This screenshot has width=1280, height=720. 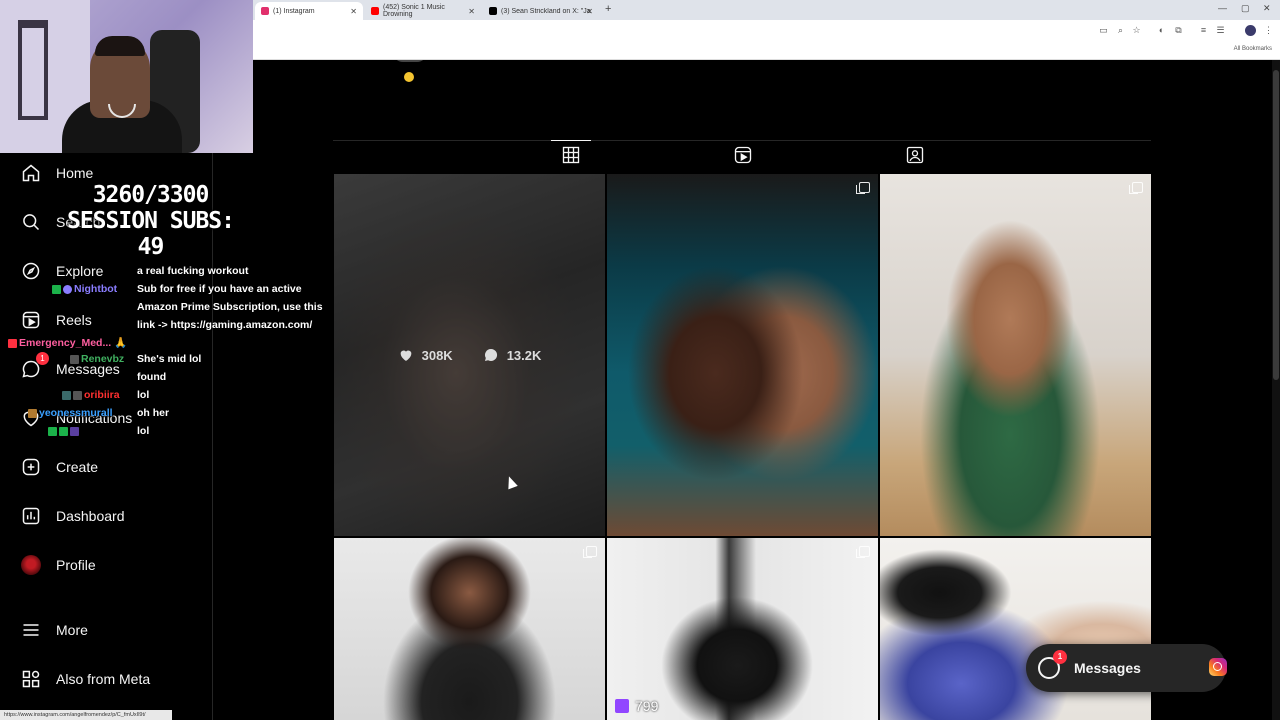 I want to click on messages-float-button: 1 Messages, so click(x=1126, y=668).